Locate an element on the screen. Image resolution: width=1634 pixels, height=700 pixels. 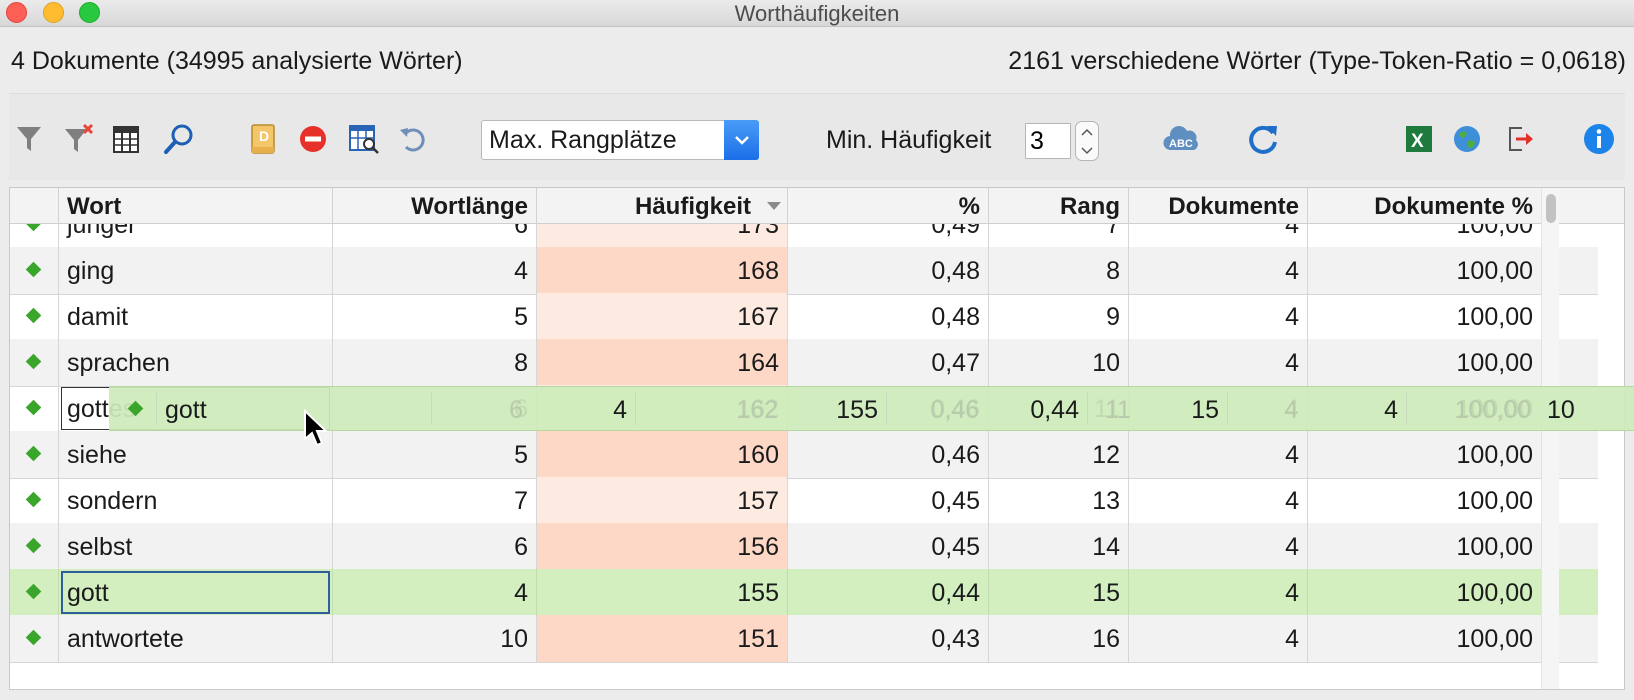
cell-pct: 0,44 is located at coordinates (888, 592).